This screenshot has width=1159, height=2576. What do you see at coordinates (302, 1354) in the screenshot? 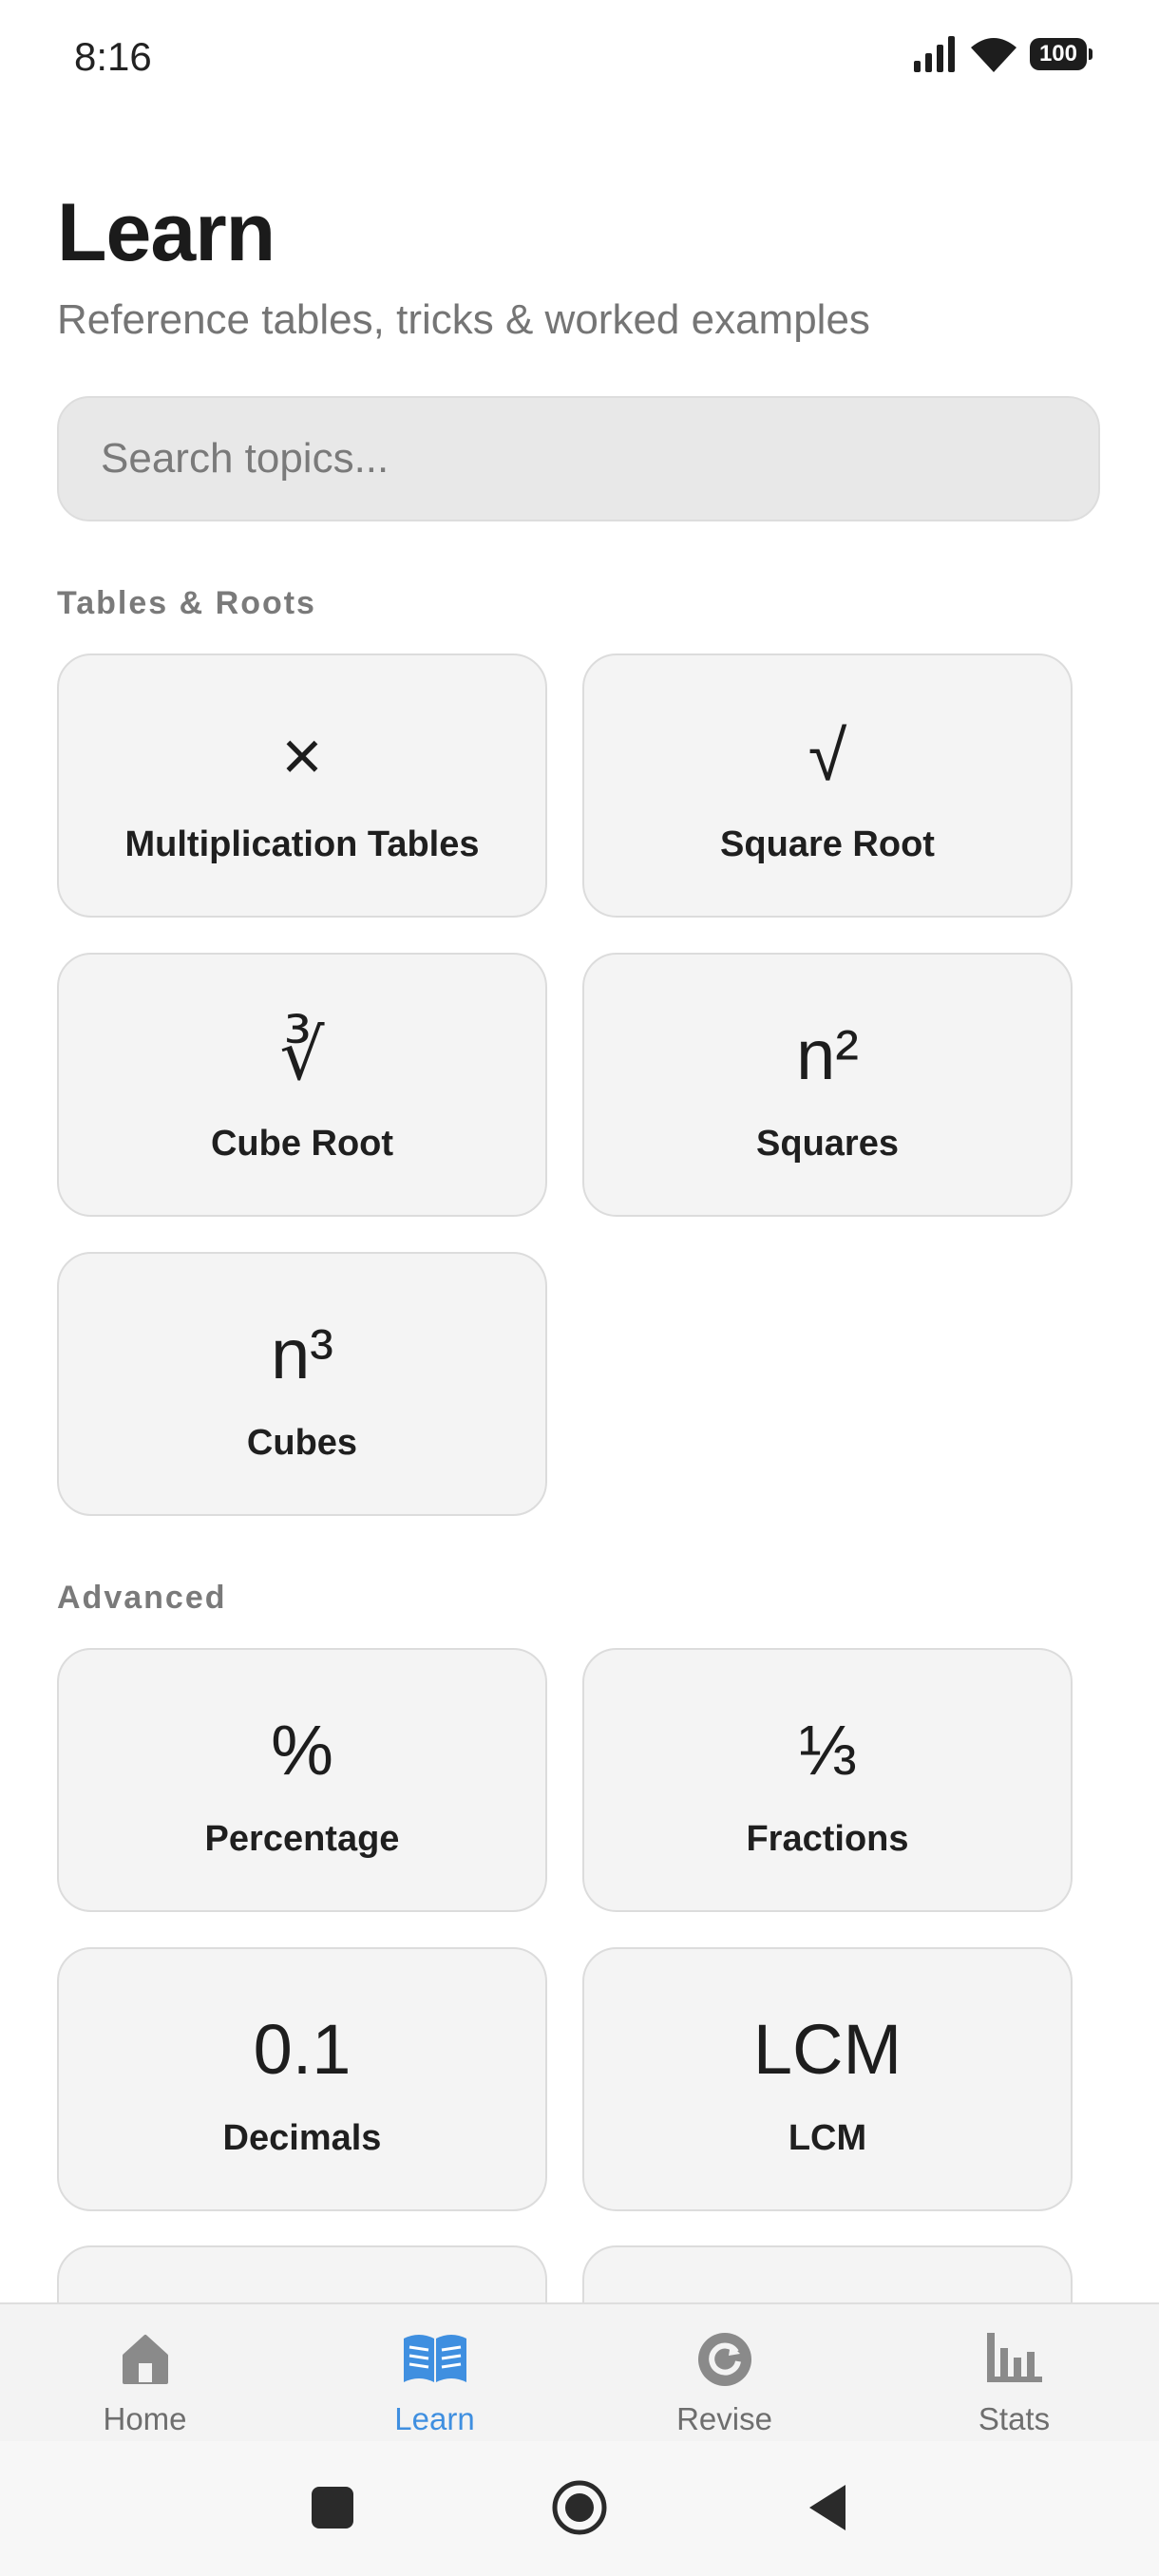
I see `cubes-icon: n³` at bounding box center [302, 1354].